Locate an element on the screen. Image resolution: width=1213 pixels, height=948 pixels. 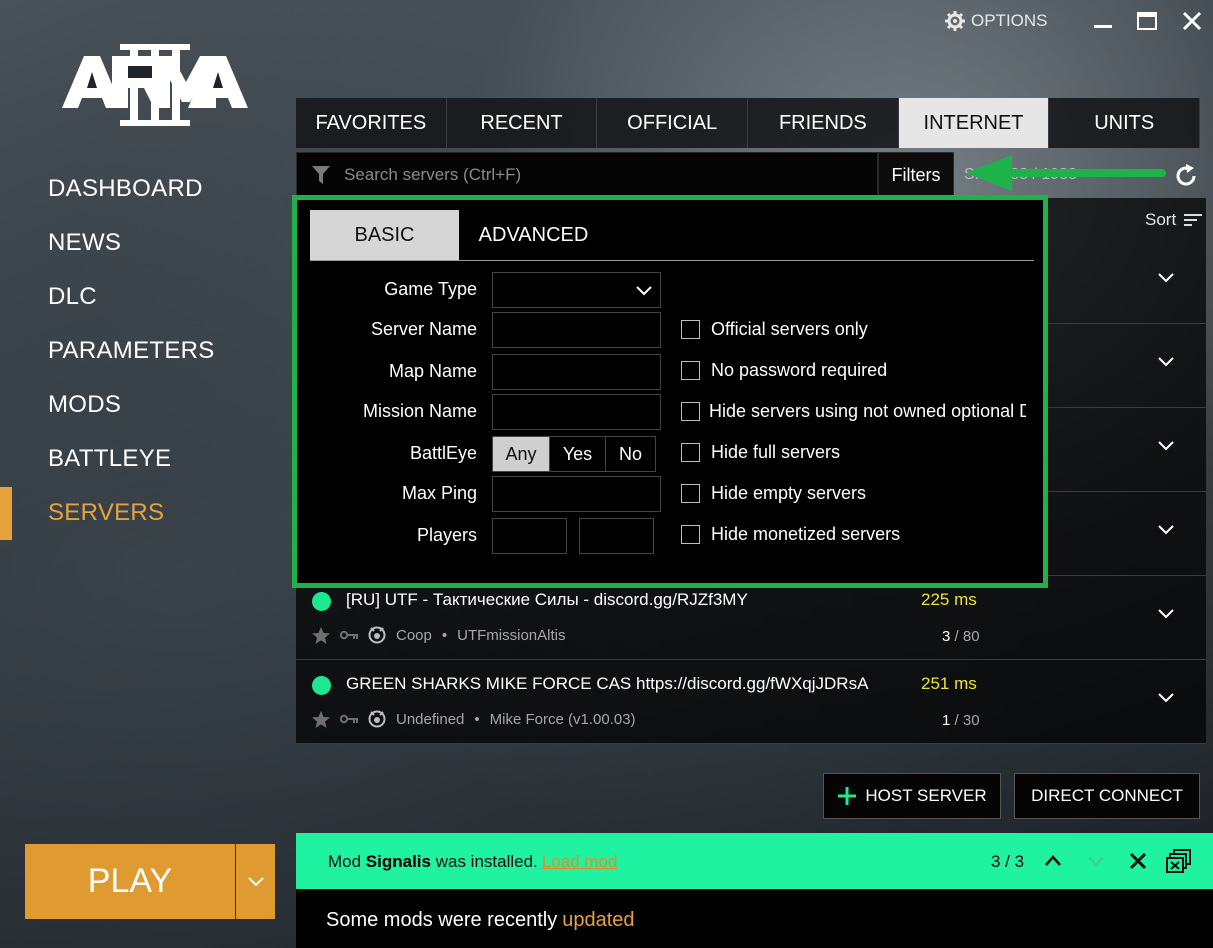
nav-item-mods: MODS is located at coordinates (163, 405).